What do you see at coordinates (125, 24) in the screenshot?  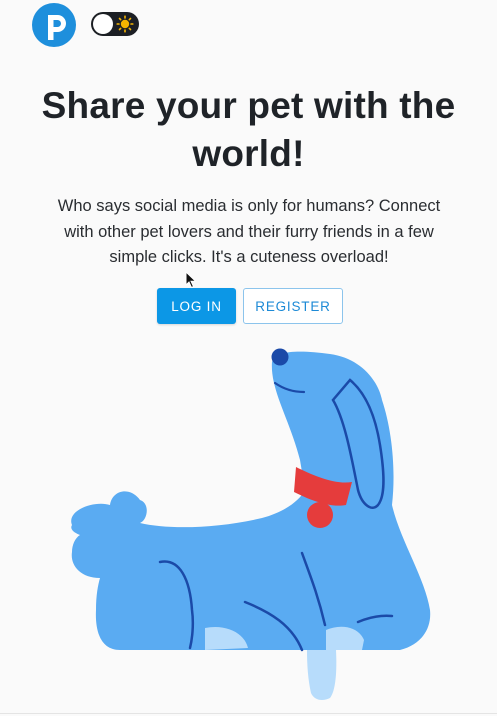 I see `sun-icon` at bounding box center [125, 24].